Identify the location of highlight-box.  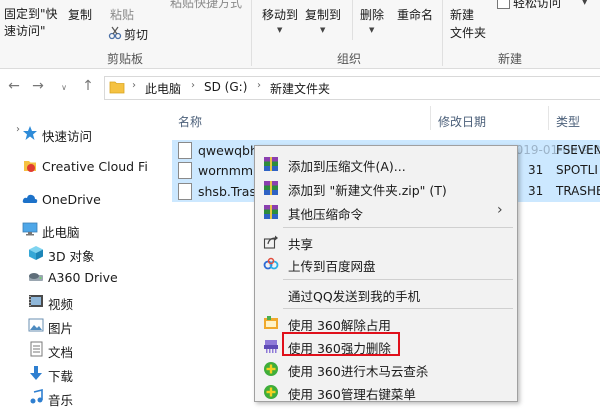
(341, 344).